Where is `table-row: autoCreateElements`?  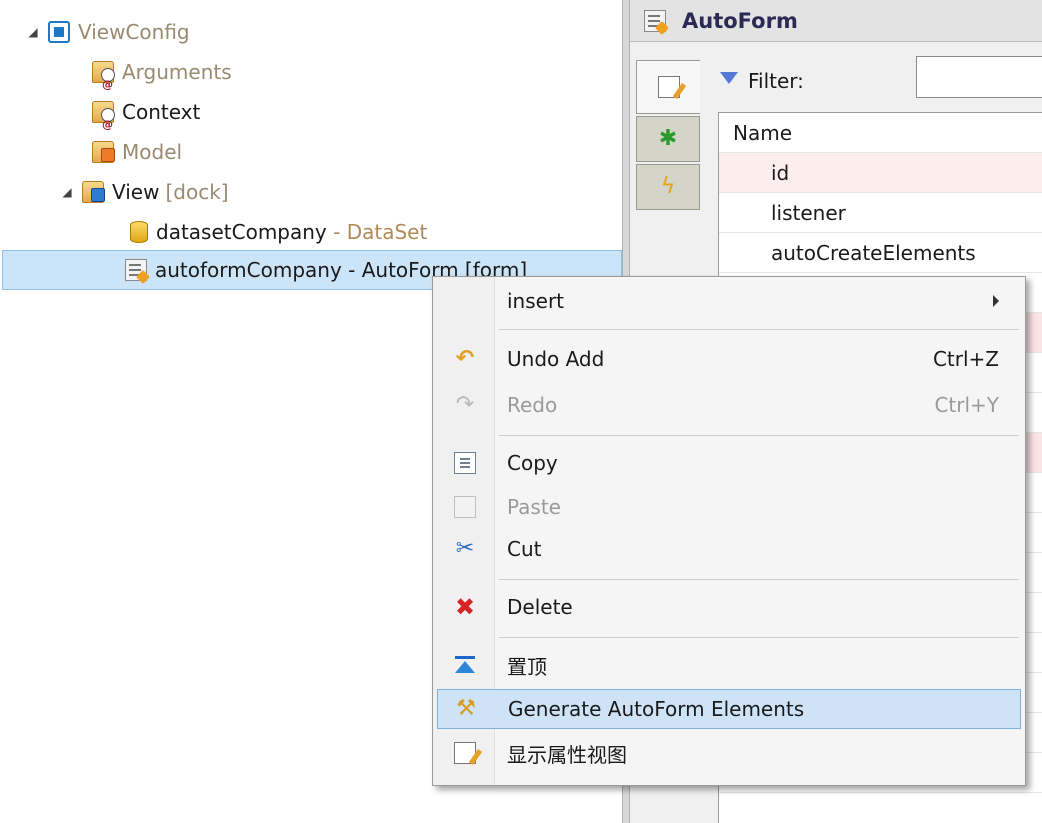 table-row: autoCreateElements is located at coordinates (880, 253).